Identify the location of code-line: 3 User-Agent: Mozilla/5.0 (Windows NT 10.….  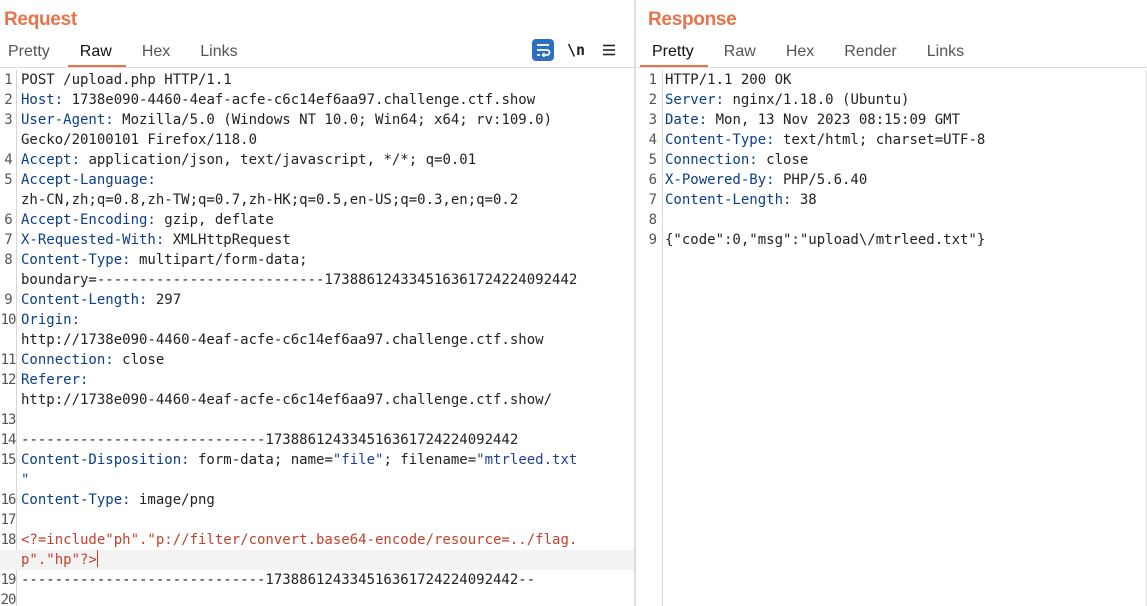
(317, 120).